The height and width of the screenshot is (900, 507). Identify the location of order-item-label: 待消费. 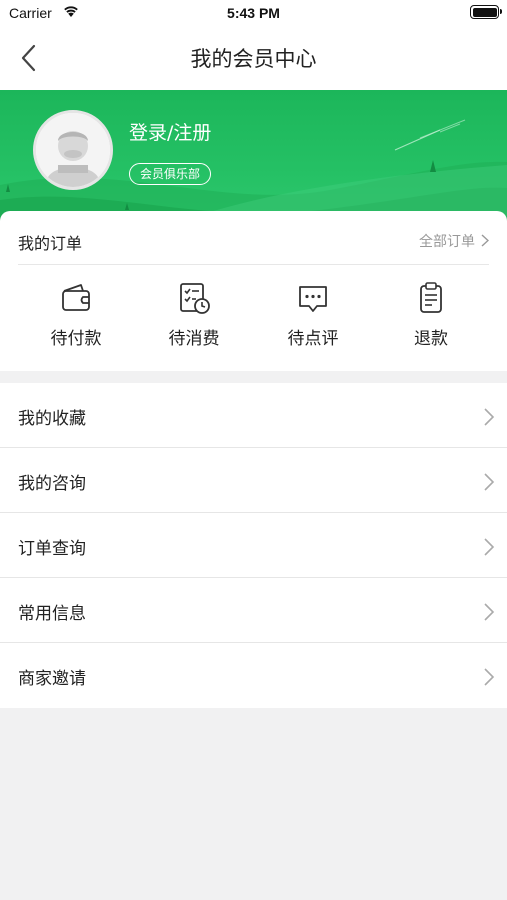
(194, 339).